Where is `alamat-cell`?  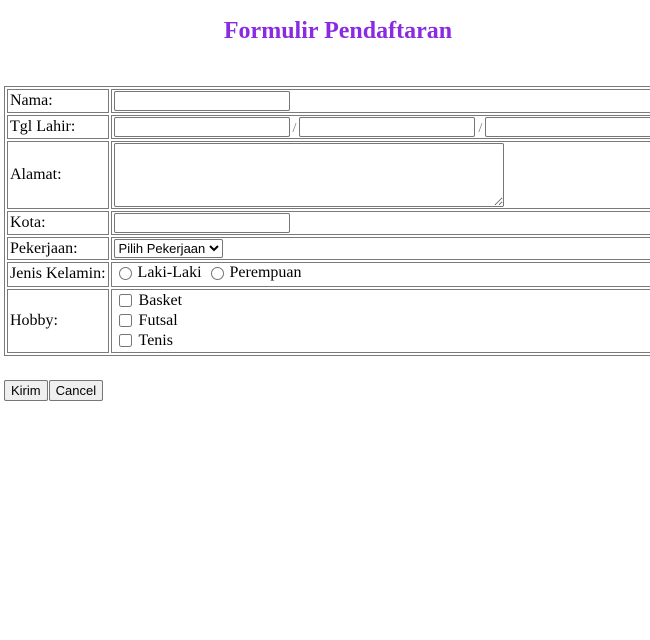 alamat-cell is located at coordinates (380, 175).